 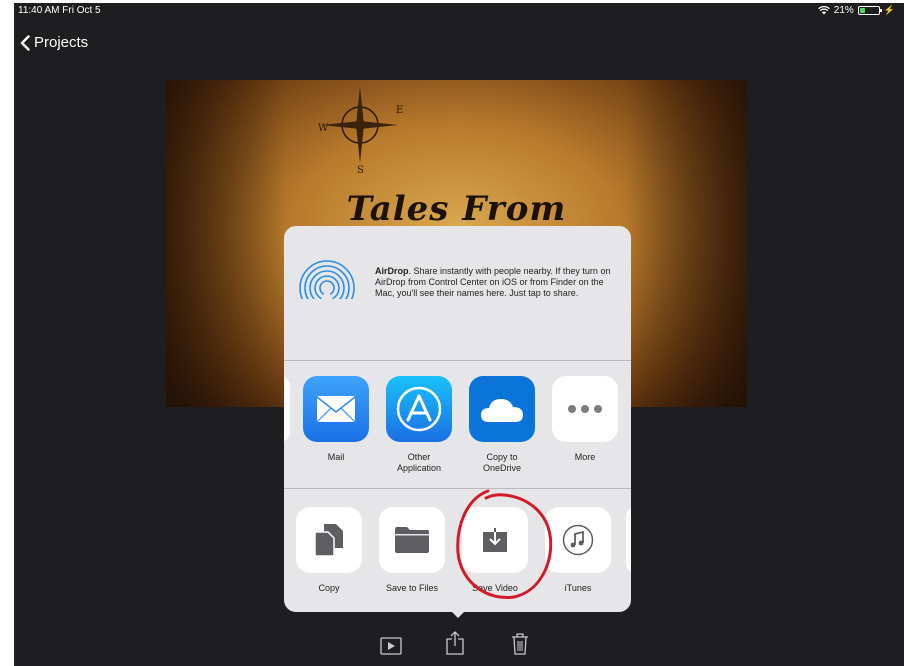 I want to click on compass-rose-icon: W E S, so click(x=360, y=131).